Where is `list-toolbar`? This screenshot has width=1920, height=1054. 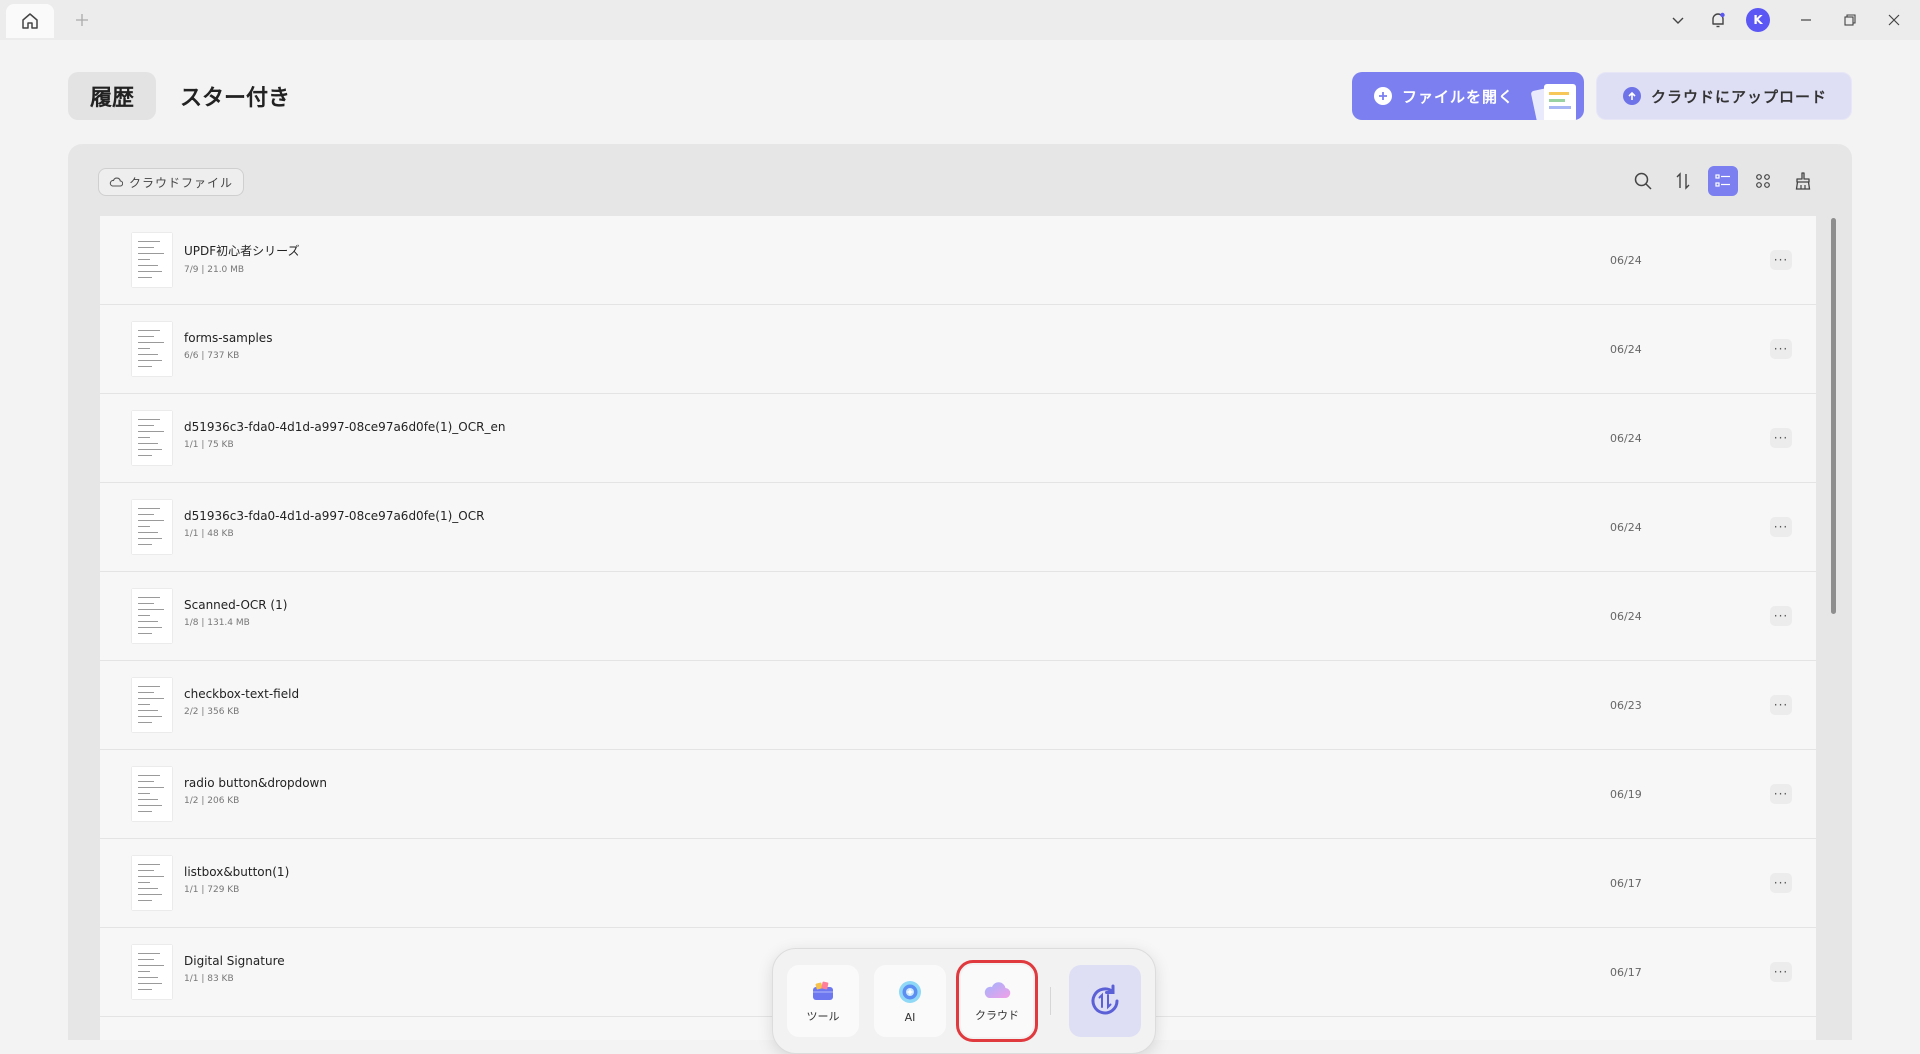 list-toolbar is located at coordinates (1723, 181).